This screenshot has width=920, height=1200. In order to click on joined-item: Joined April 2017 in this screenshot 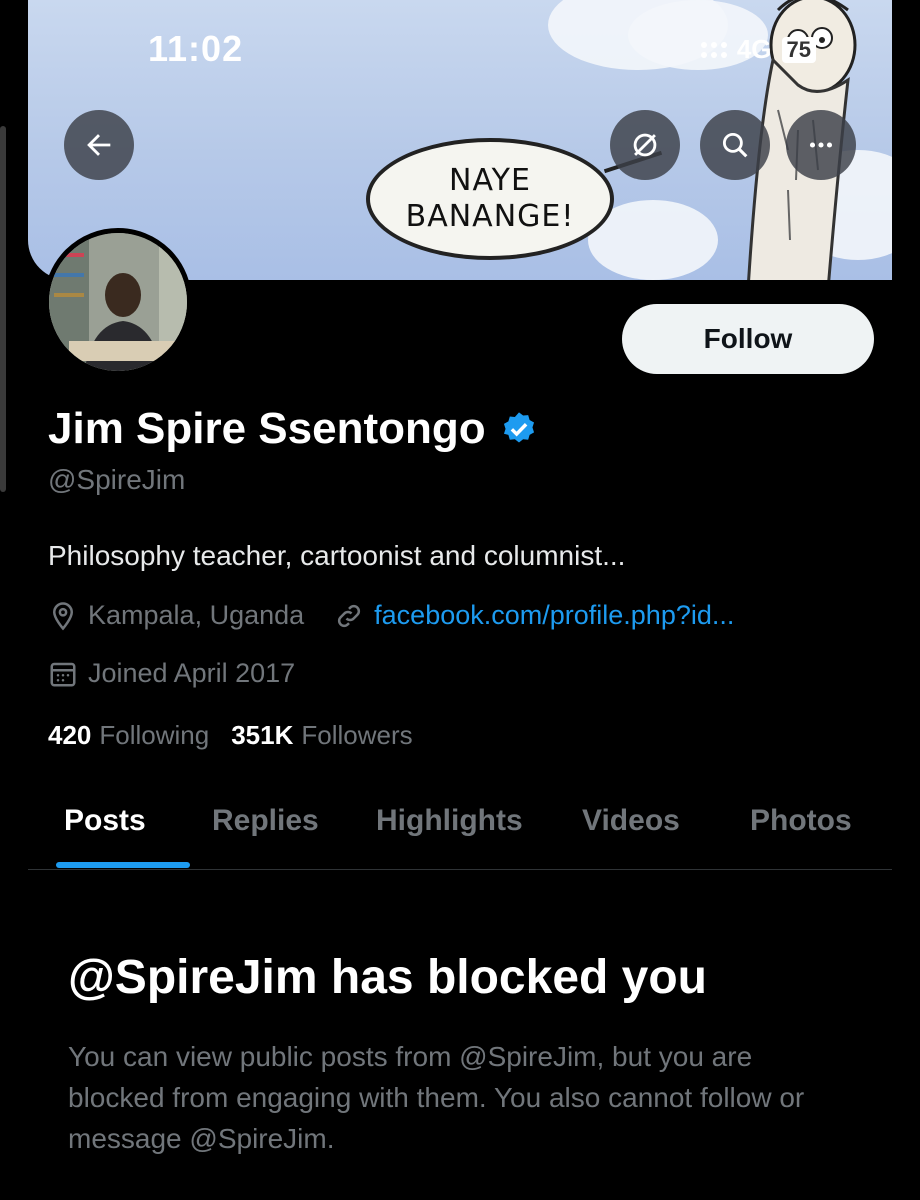, I will do `click(171, 673)`.